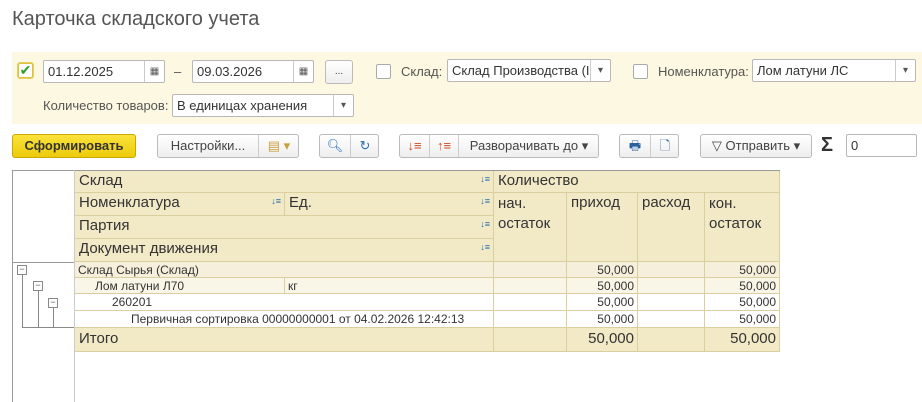  What do you see at coordinates (284, 182) in the screenshot?
I see `header-warehouse: Склад ↓≡` at bounding box center [284, 182].